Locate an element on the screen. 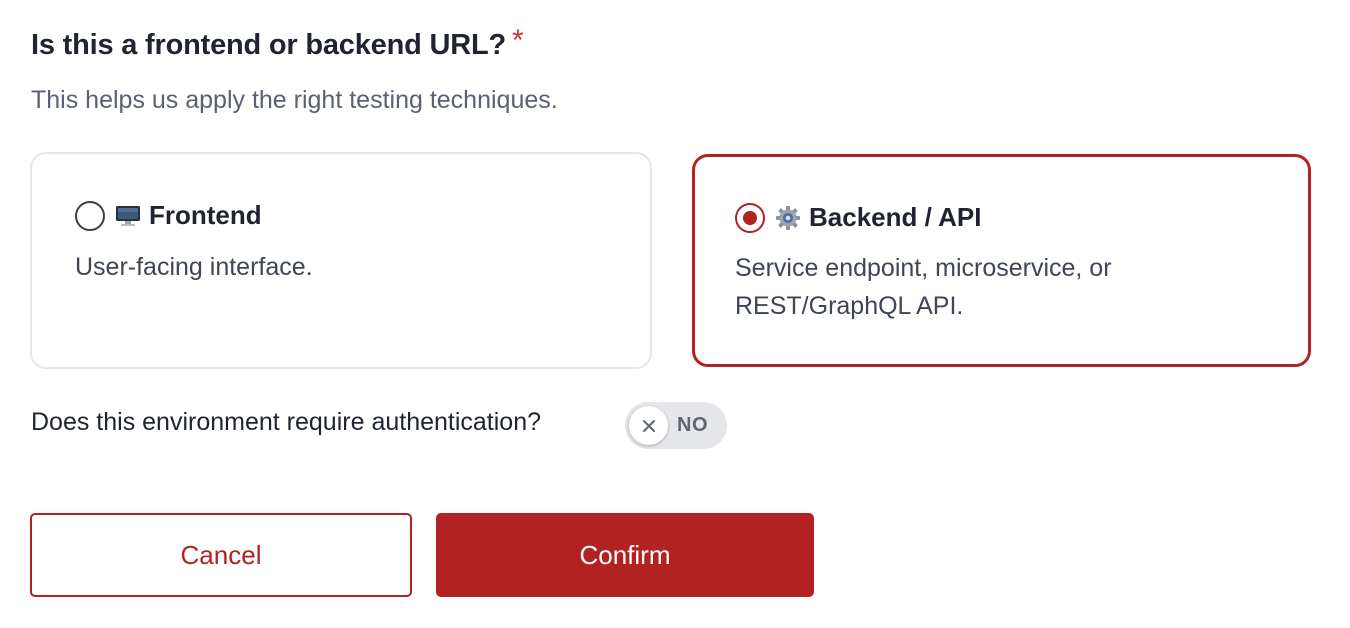 The image size is (1350, 628). cancel-button: Cancel is located at coordinates (221, 555).